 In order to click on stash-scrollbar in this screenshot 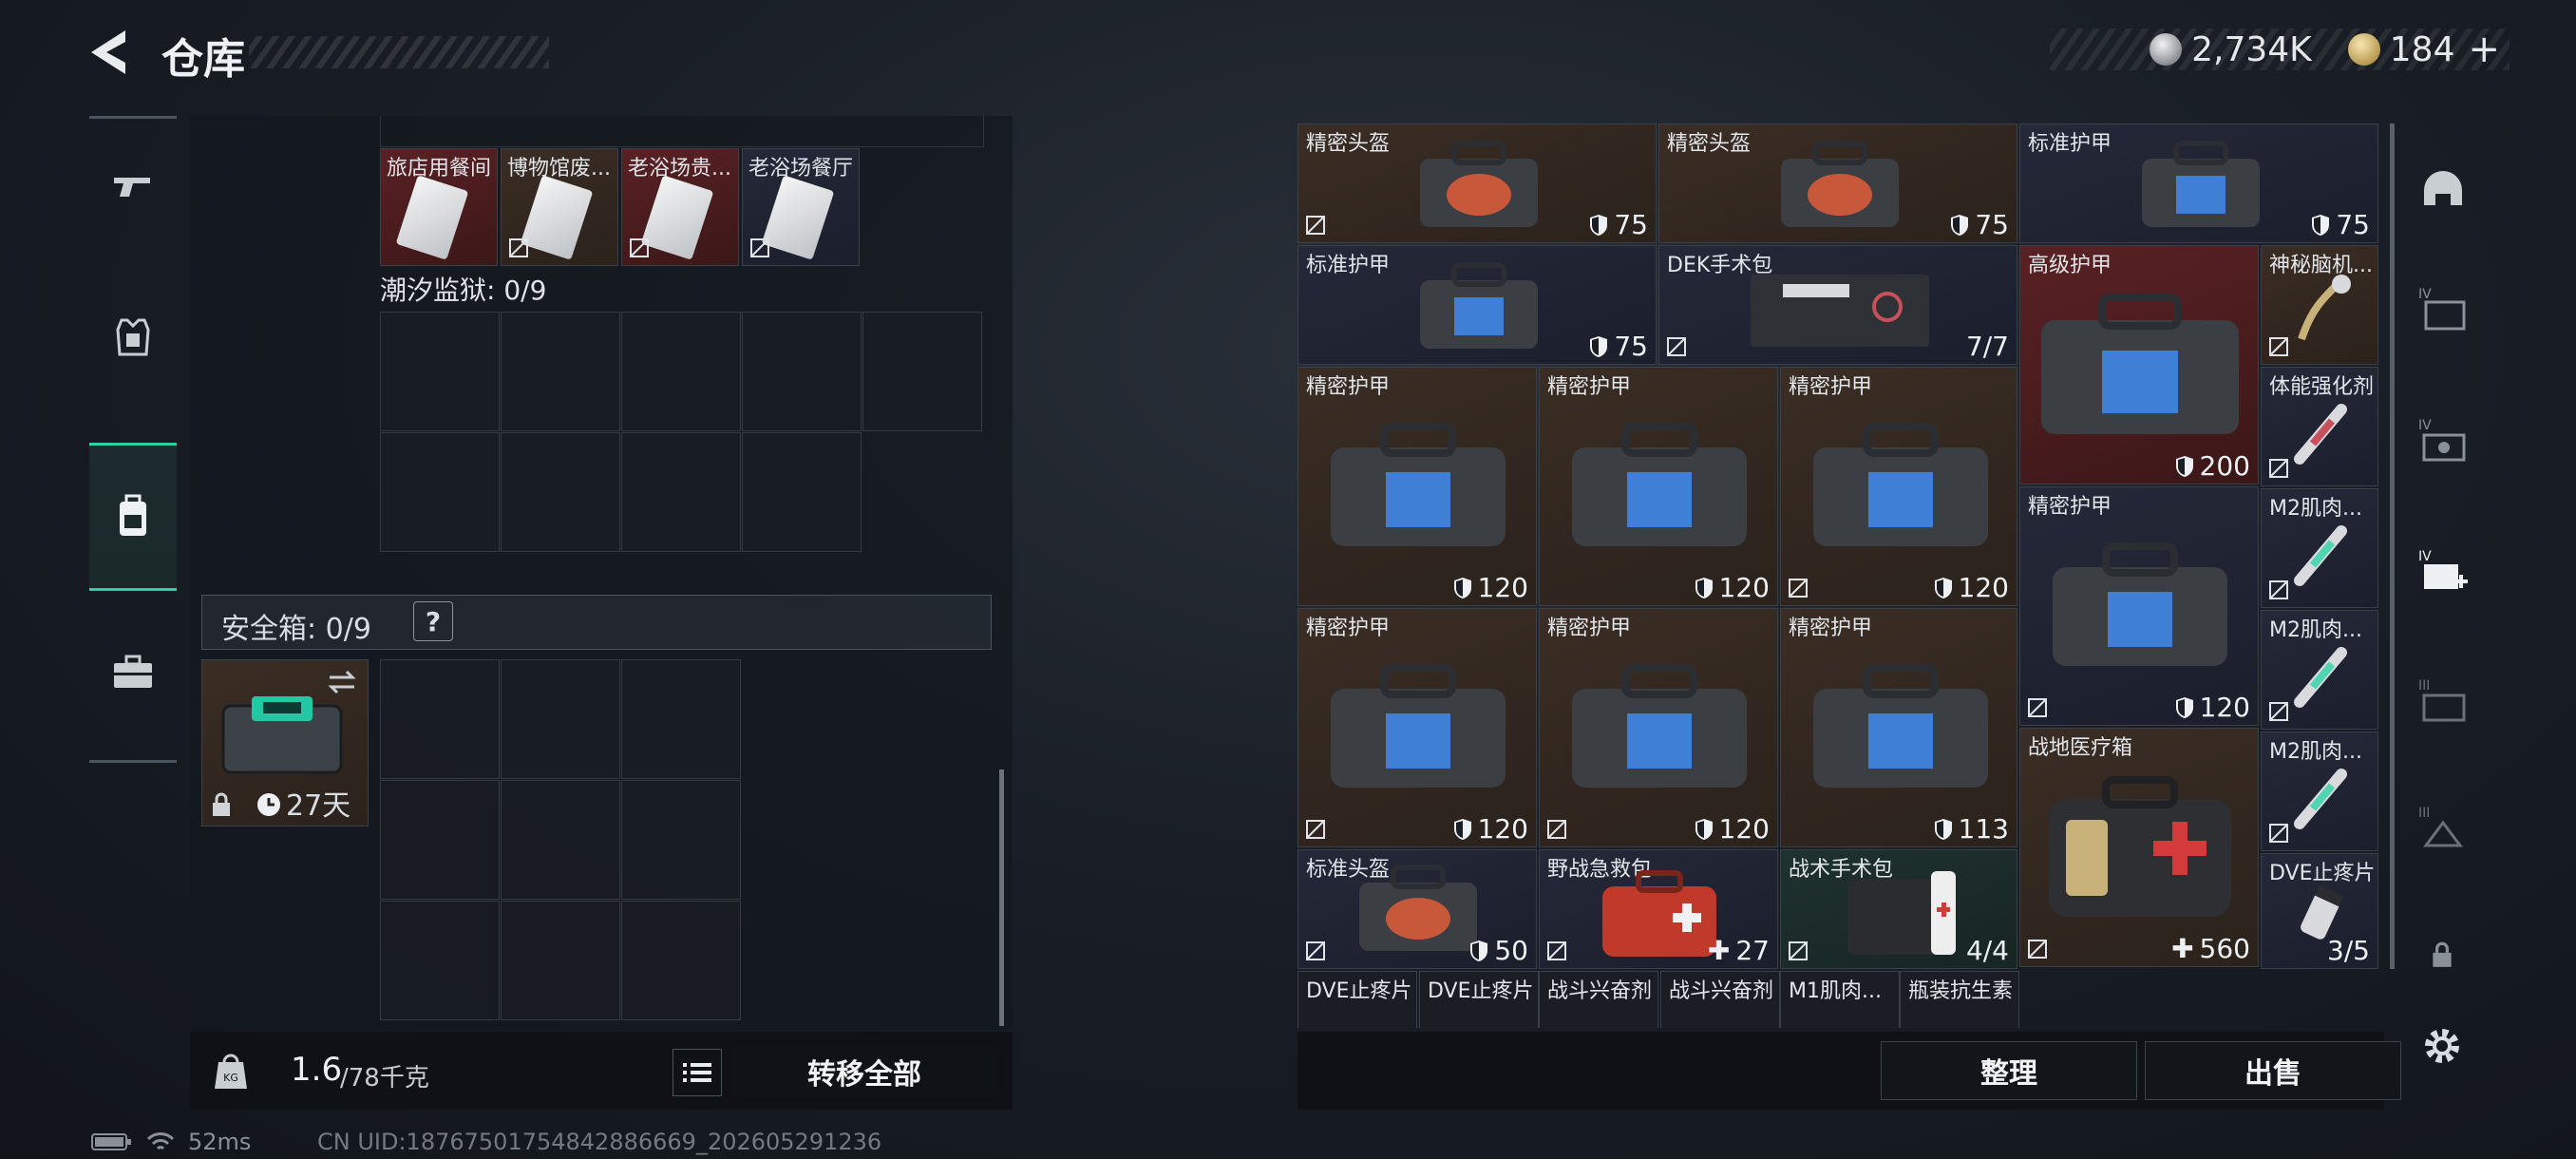, I will do `click(2392, 546)`.